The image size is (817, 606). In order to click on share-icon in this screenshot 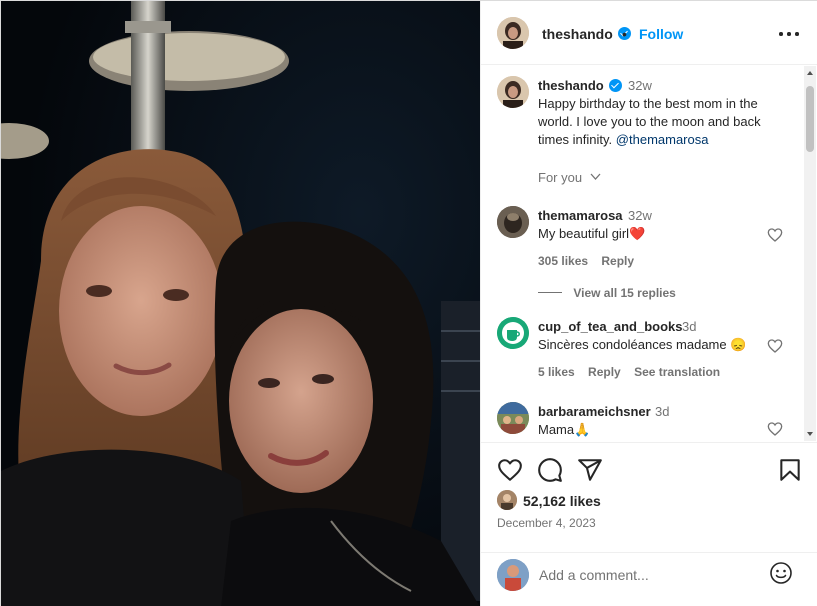, I will do `click(590, 470)`.